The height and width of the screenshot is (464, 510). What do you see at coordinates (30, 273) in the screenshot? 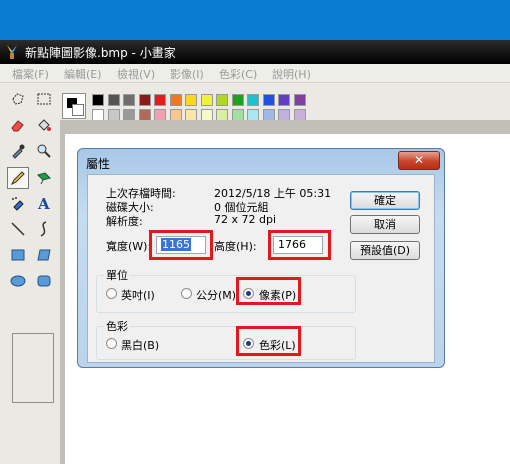
I see `toolbox: A` at bounding box center [30, 273].